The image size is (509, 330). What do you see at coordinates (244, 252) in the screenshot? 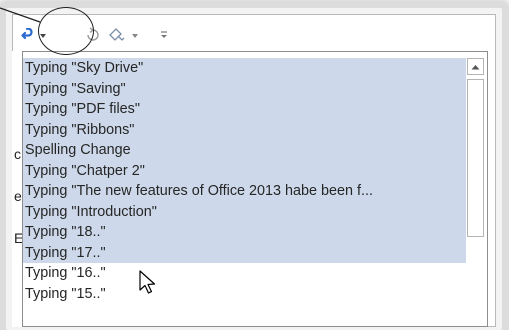
I see `undo-list-item: Typing "17.."` at bounding box center [244, 252].